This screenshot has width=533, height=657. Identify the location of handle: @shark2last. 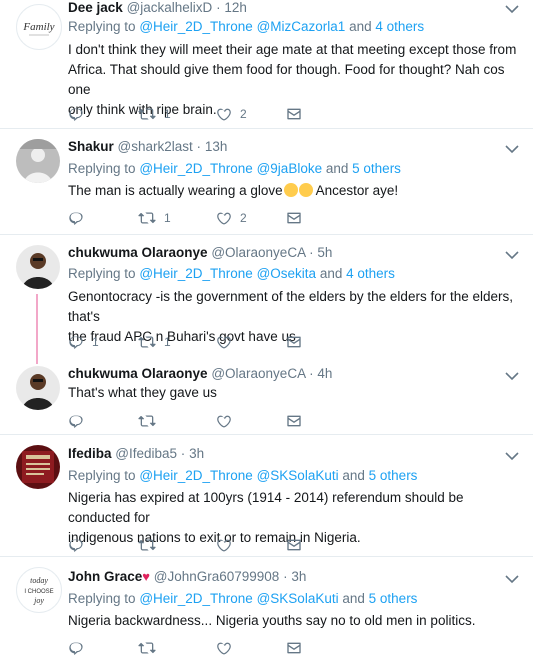
(155, 146).